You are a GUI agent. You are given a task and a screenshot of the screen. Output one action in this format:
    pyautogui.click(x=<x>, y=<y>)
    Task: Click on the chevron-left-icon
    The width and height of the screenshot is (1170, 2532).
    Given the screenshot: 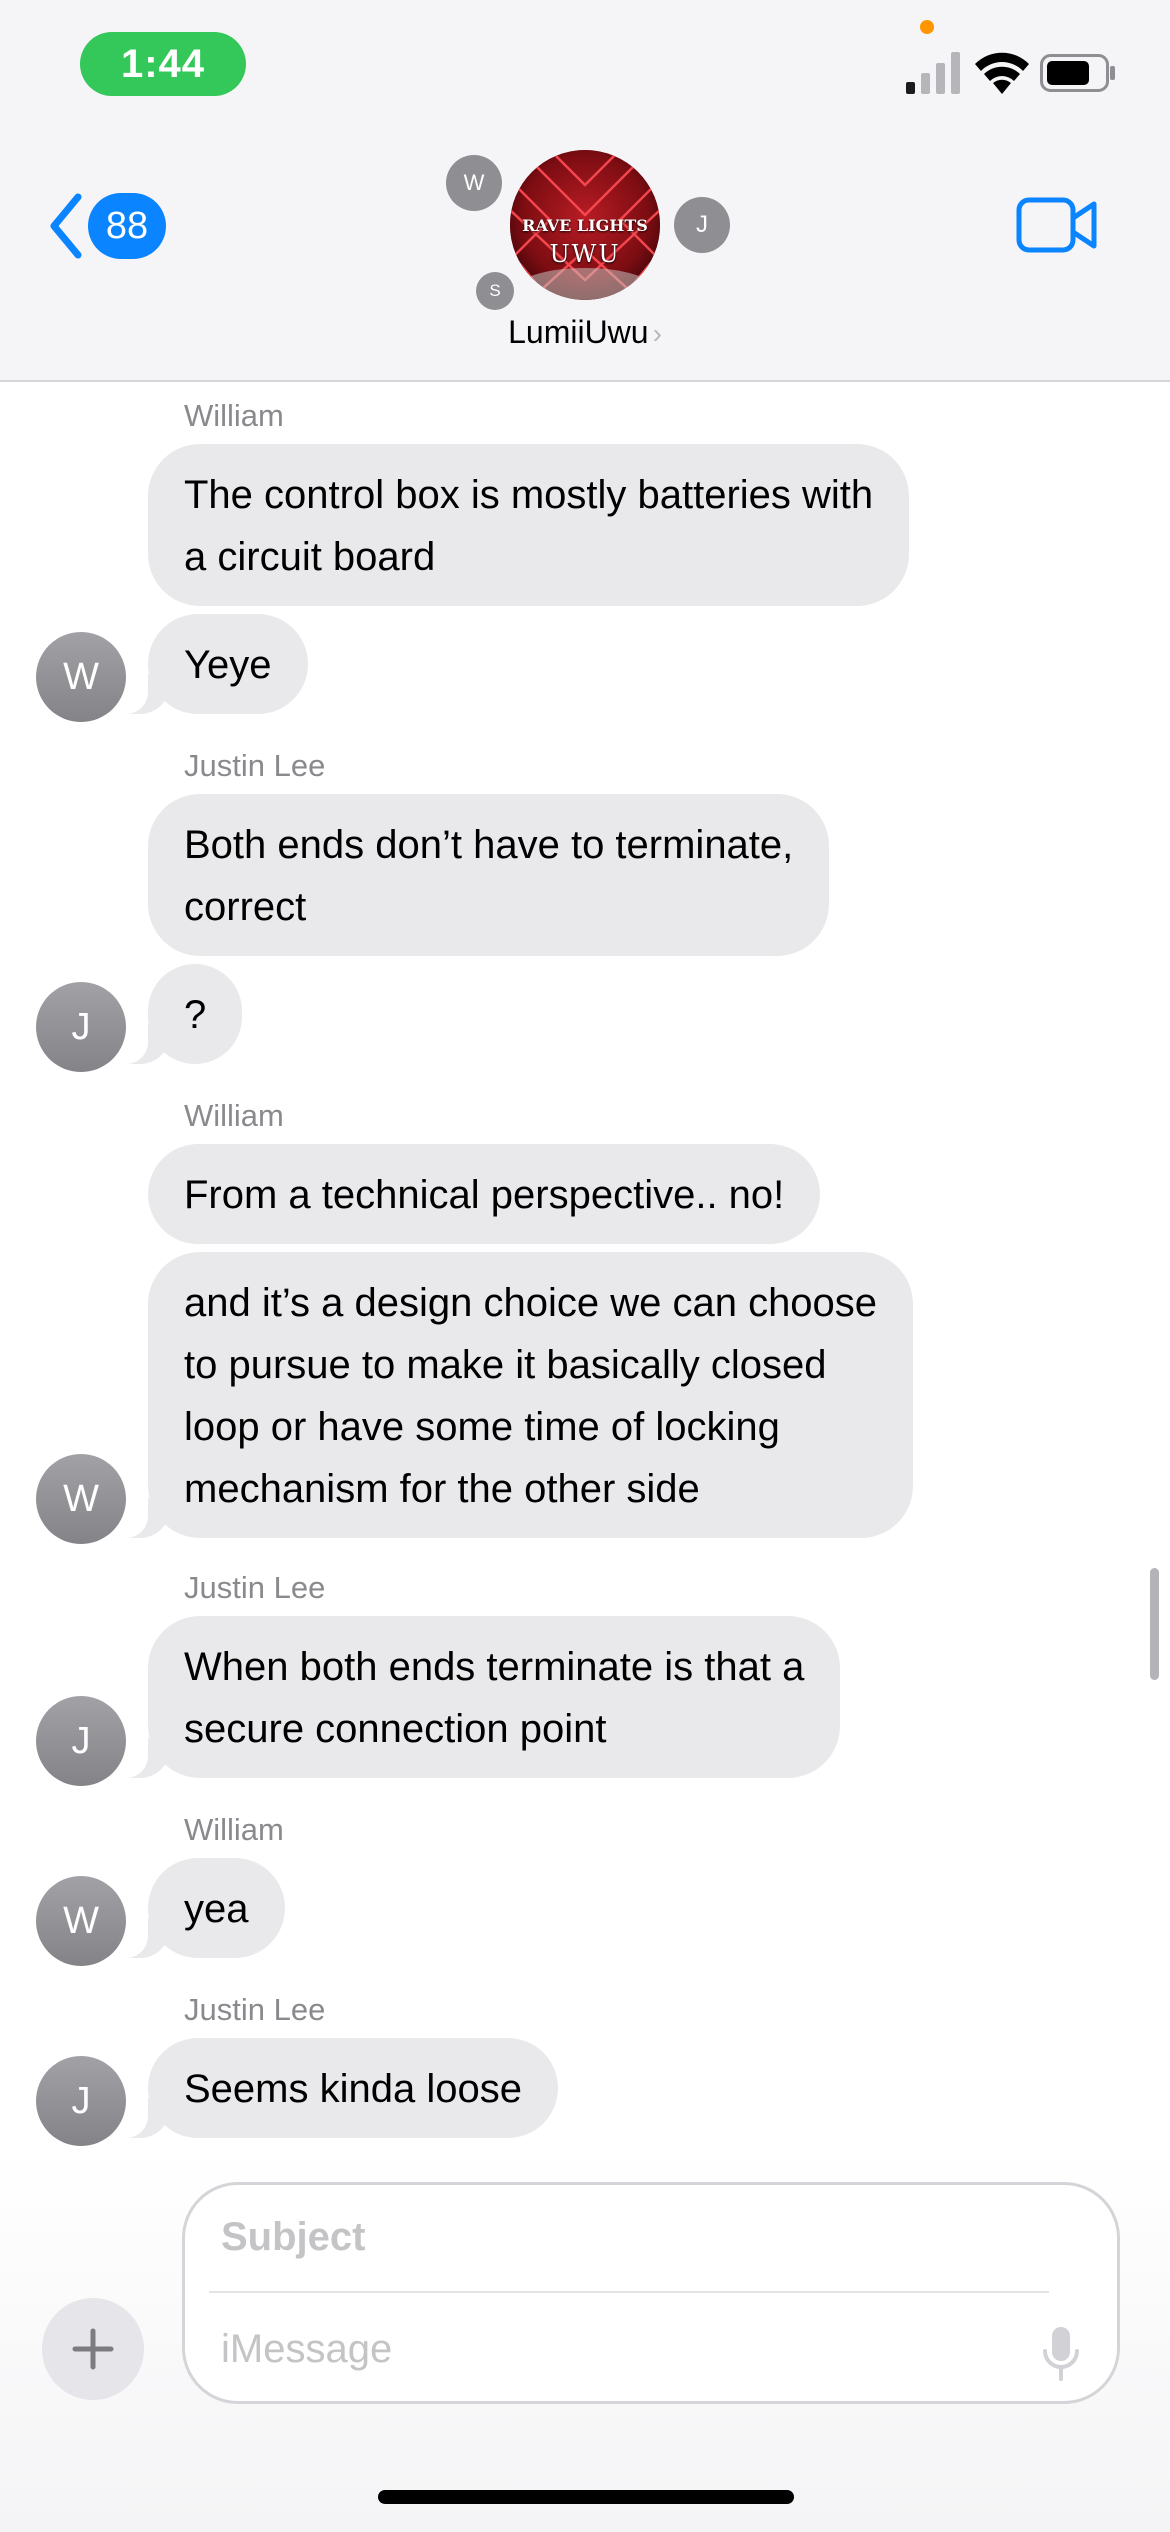 What is the action you would take?
    pyautogui.click(x=66, y=226)
    